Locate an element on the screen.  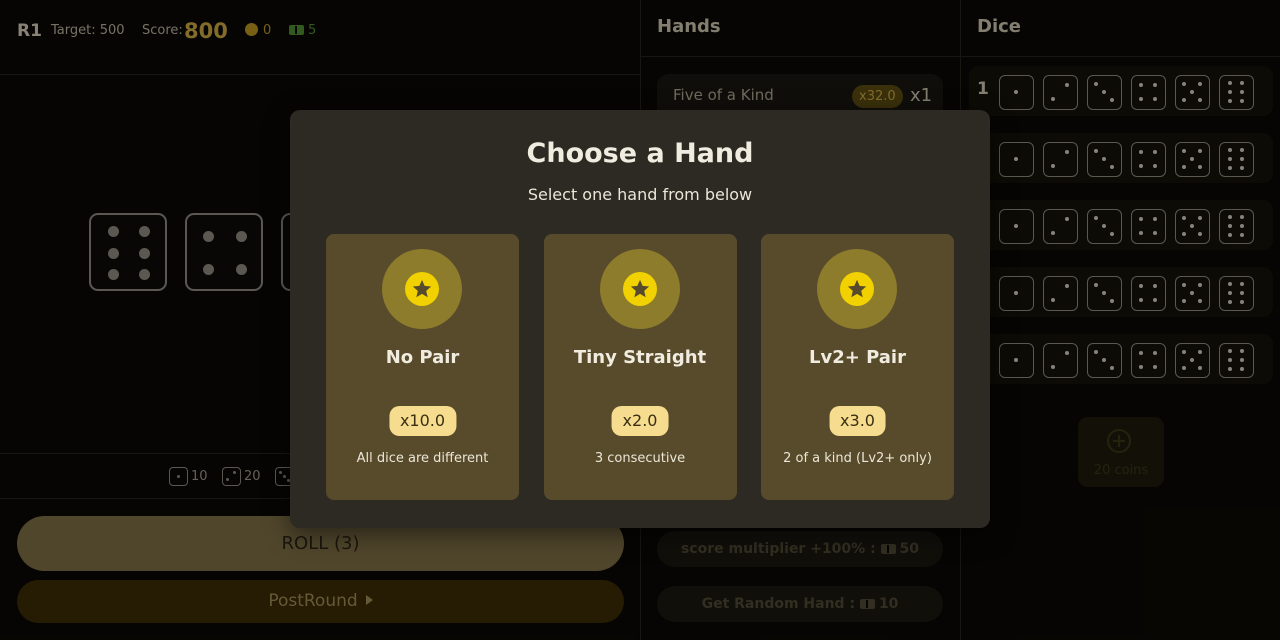
hand-option-card: Lv2+ Pair x3.0 2 of a kind (Lv2+ only) is located at coordinates (857, 367).